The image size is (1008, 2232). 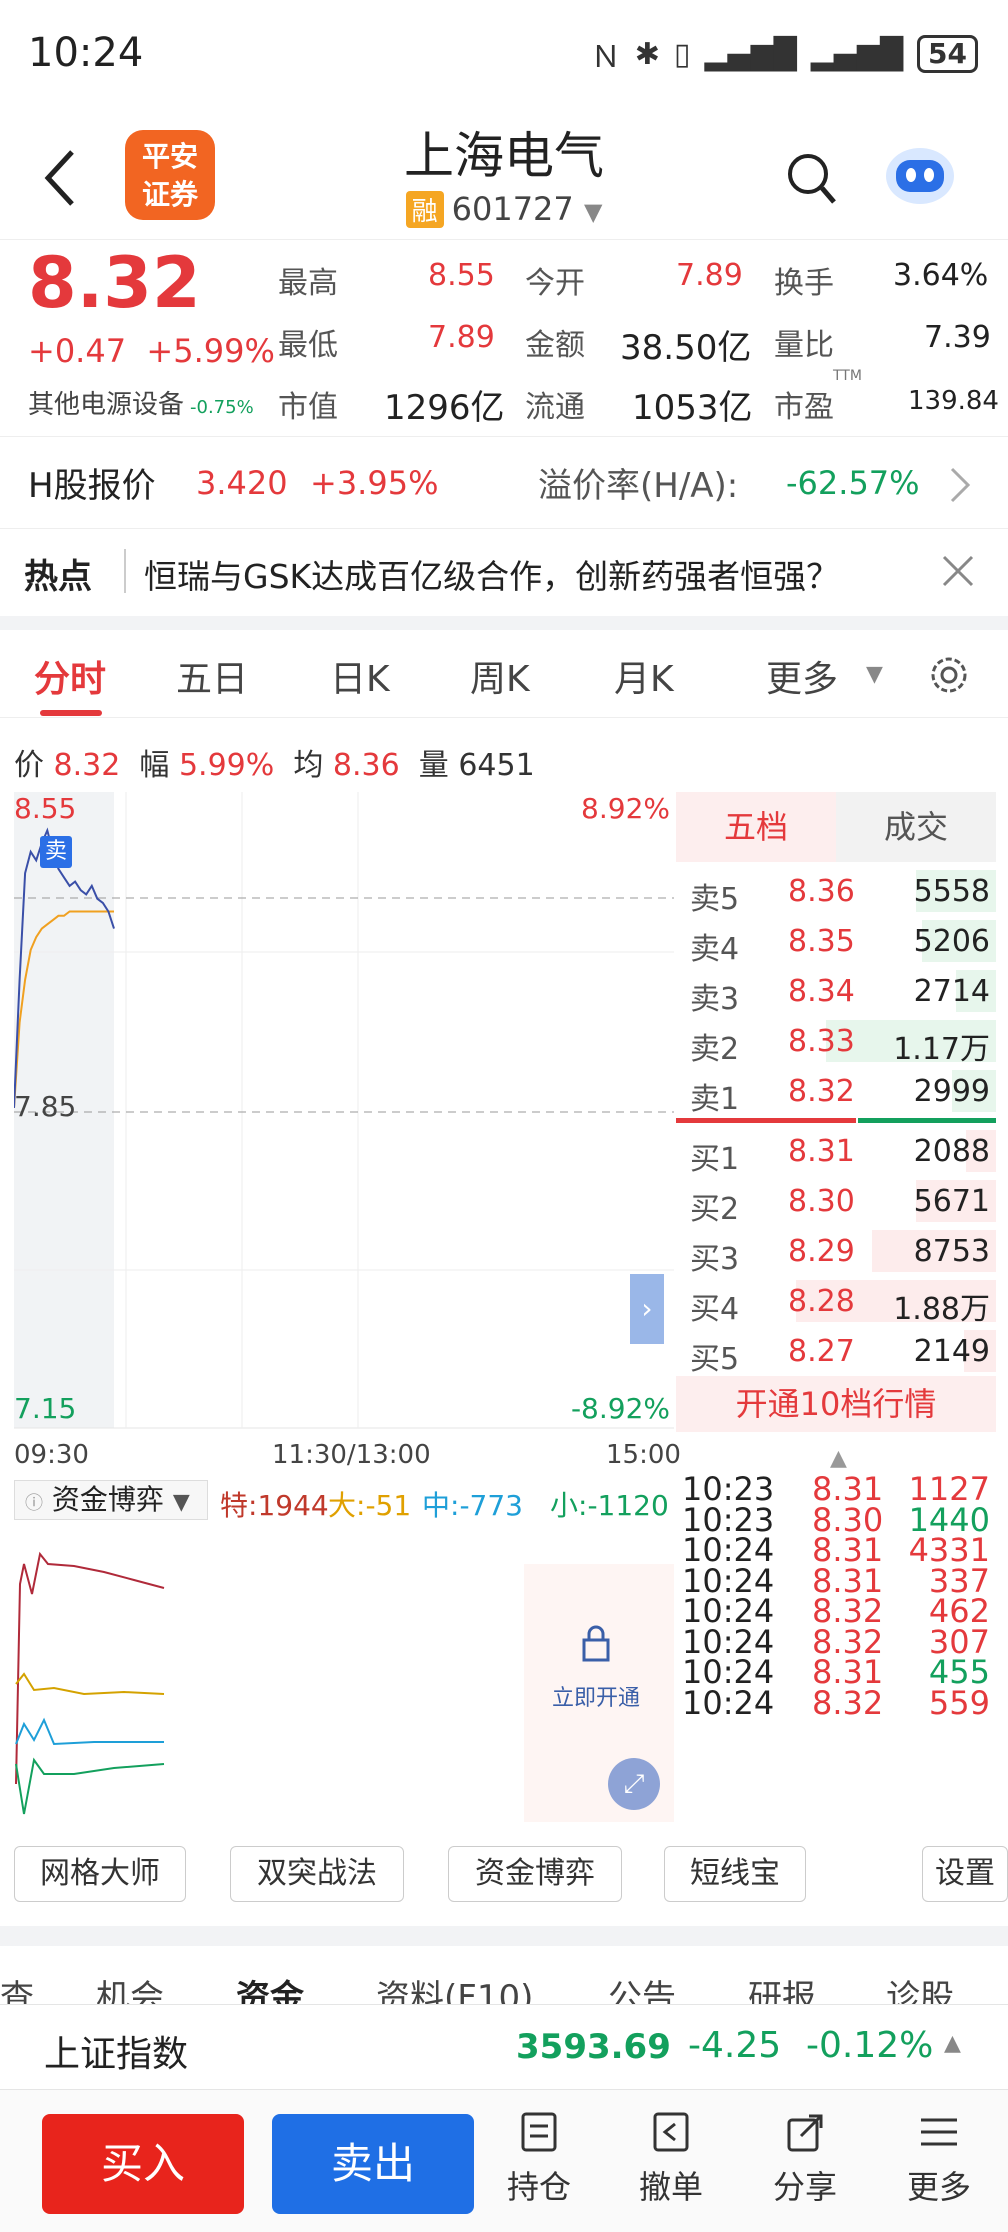 I want to click on level-price: 8.32, so click(x=821, y=1091).